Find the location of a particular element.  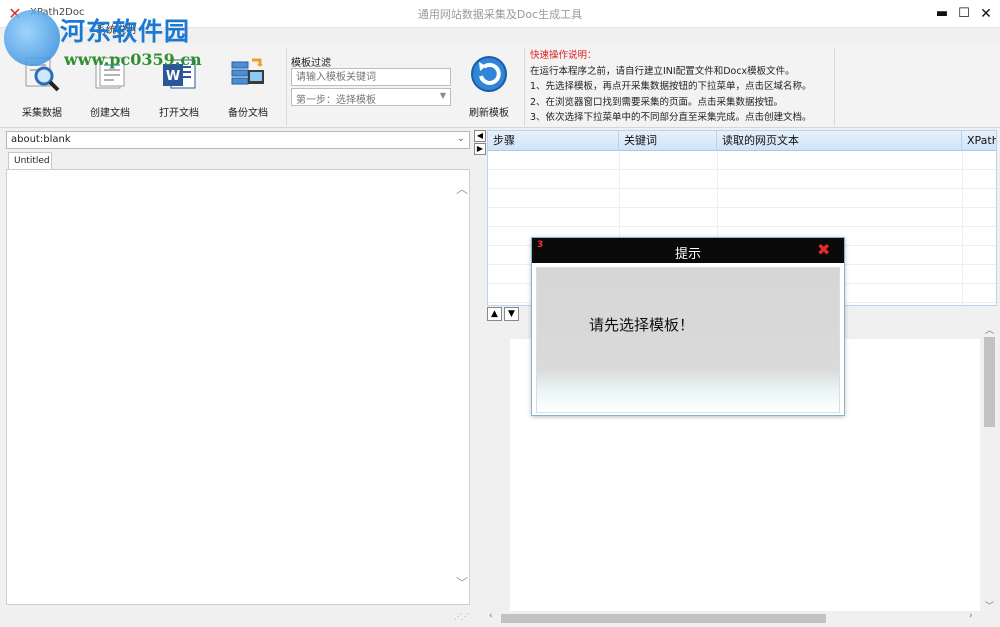

horizontal-scrollbar: ‹ › is located at coordinates (734, 618).